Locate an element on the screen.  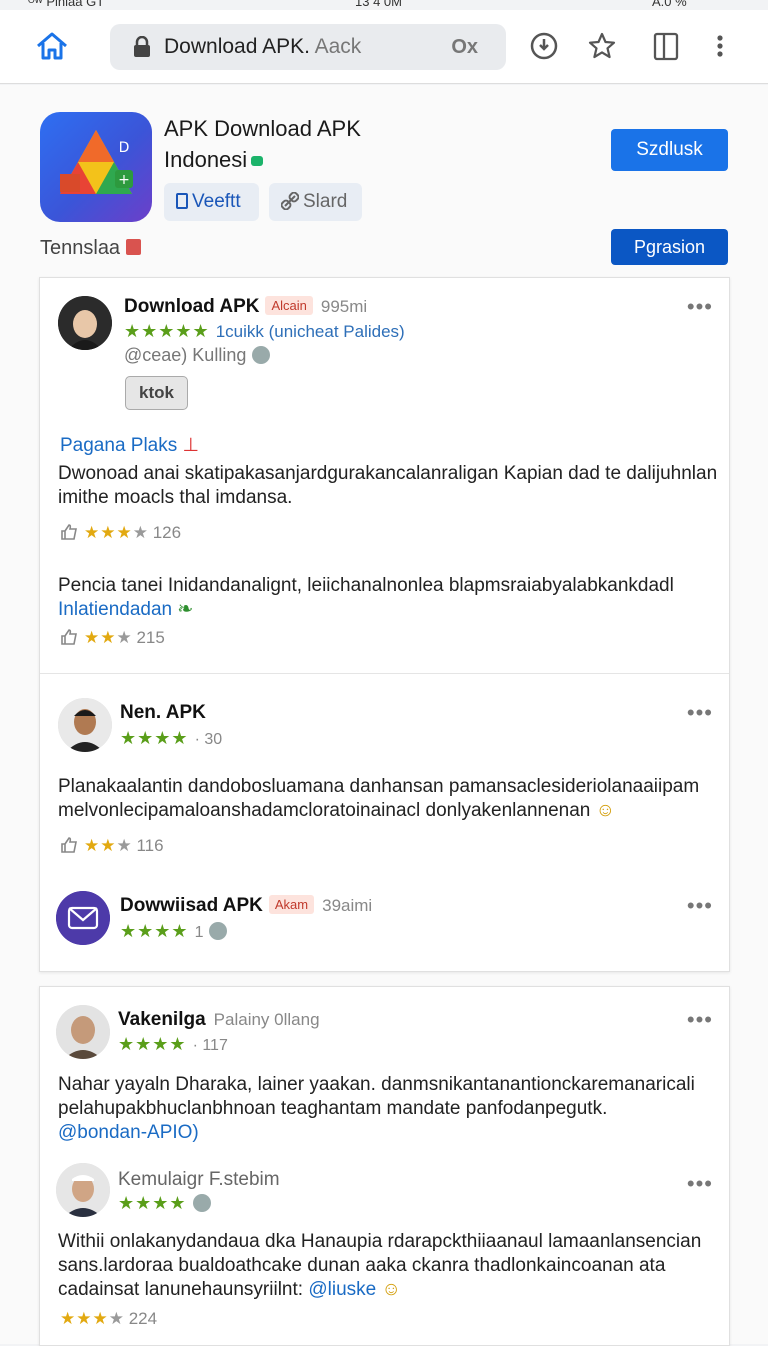
bookmark-icon is located at coordinates (182, 201).